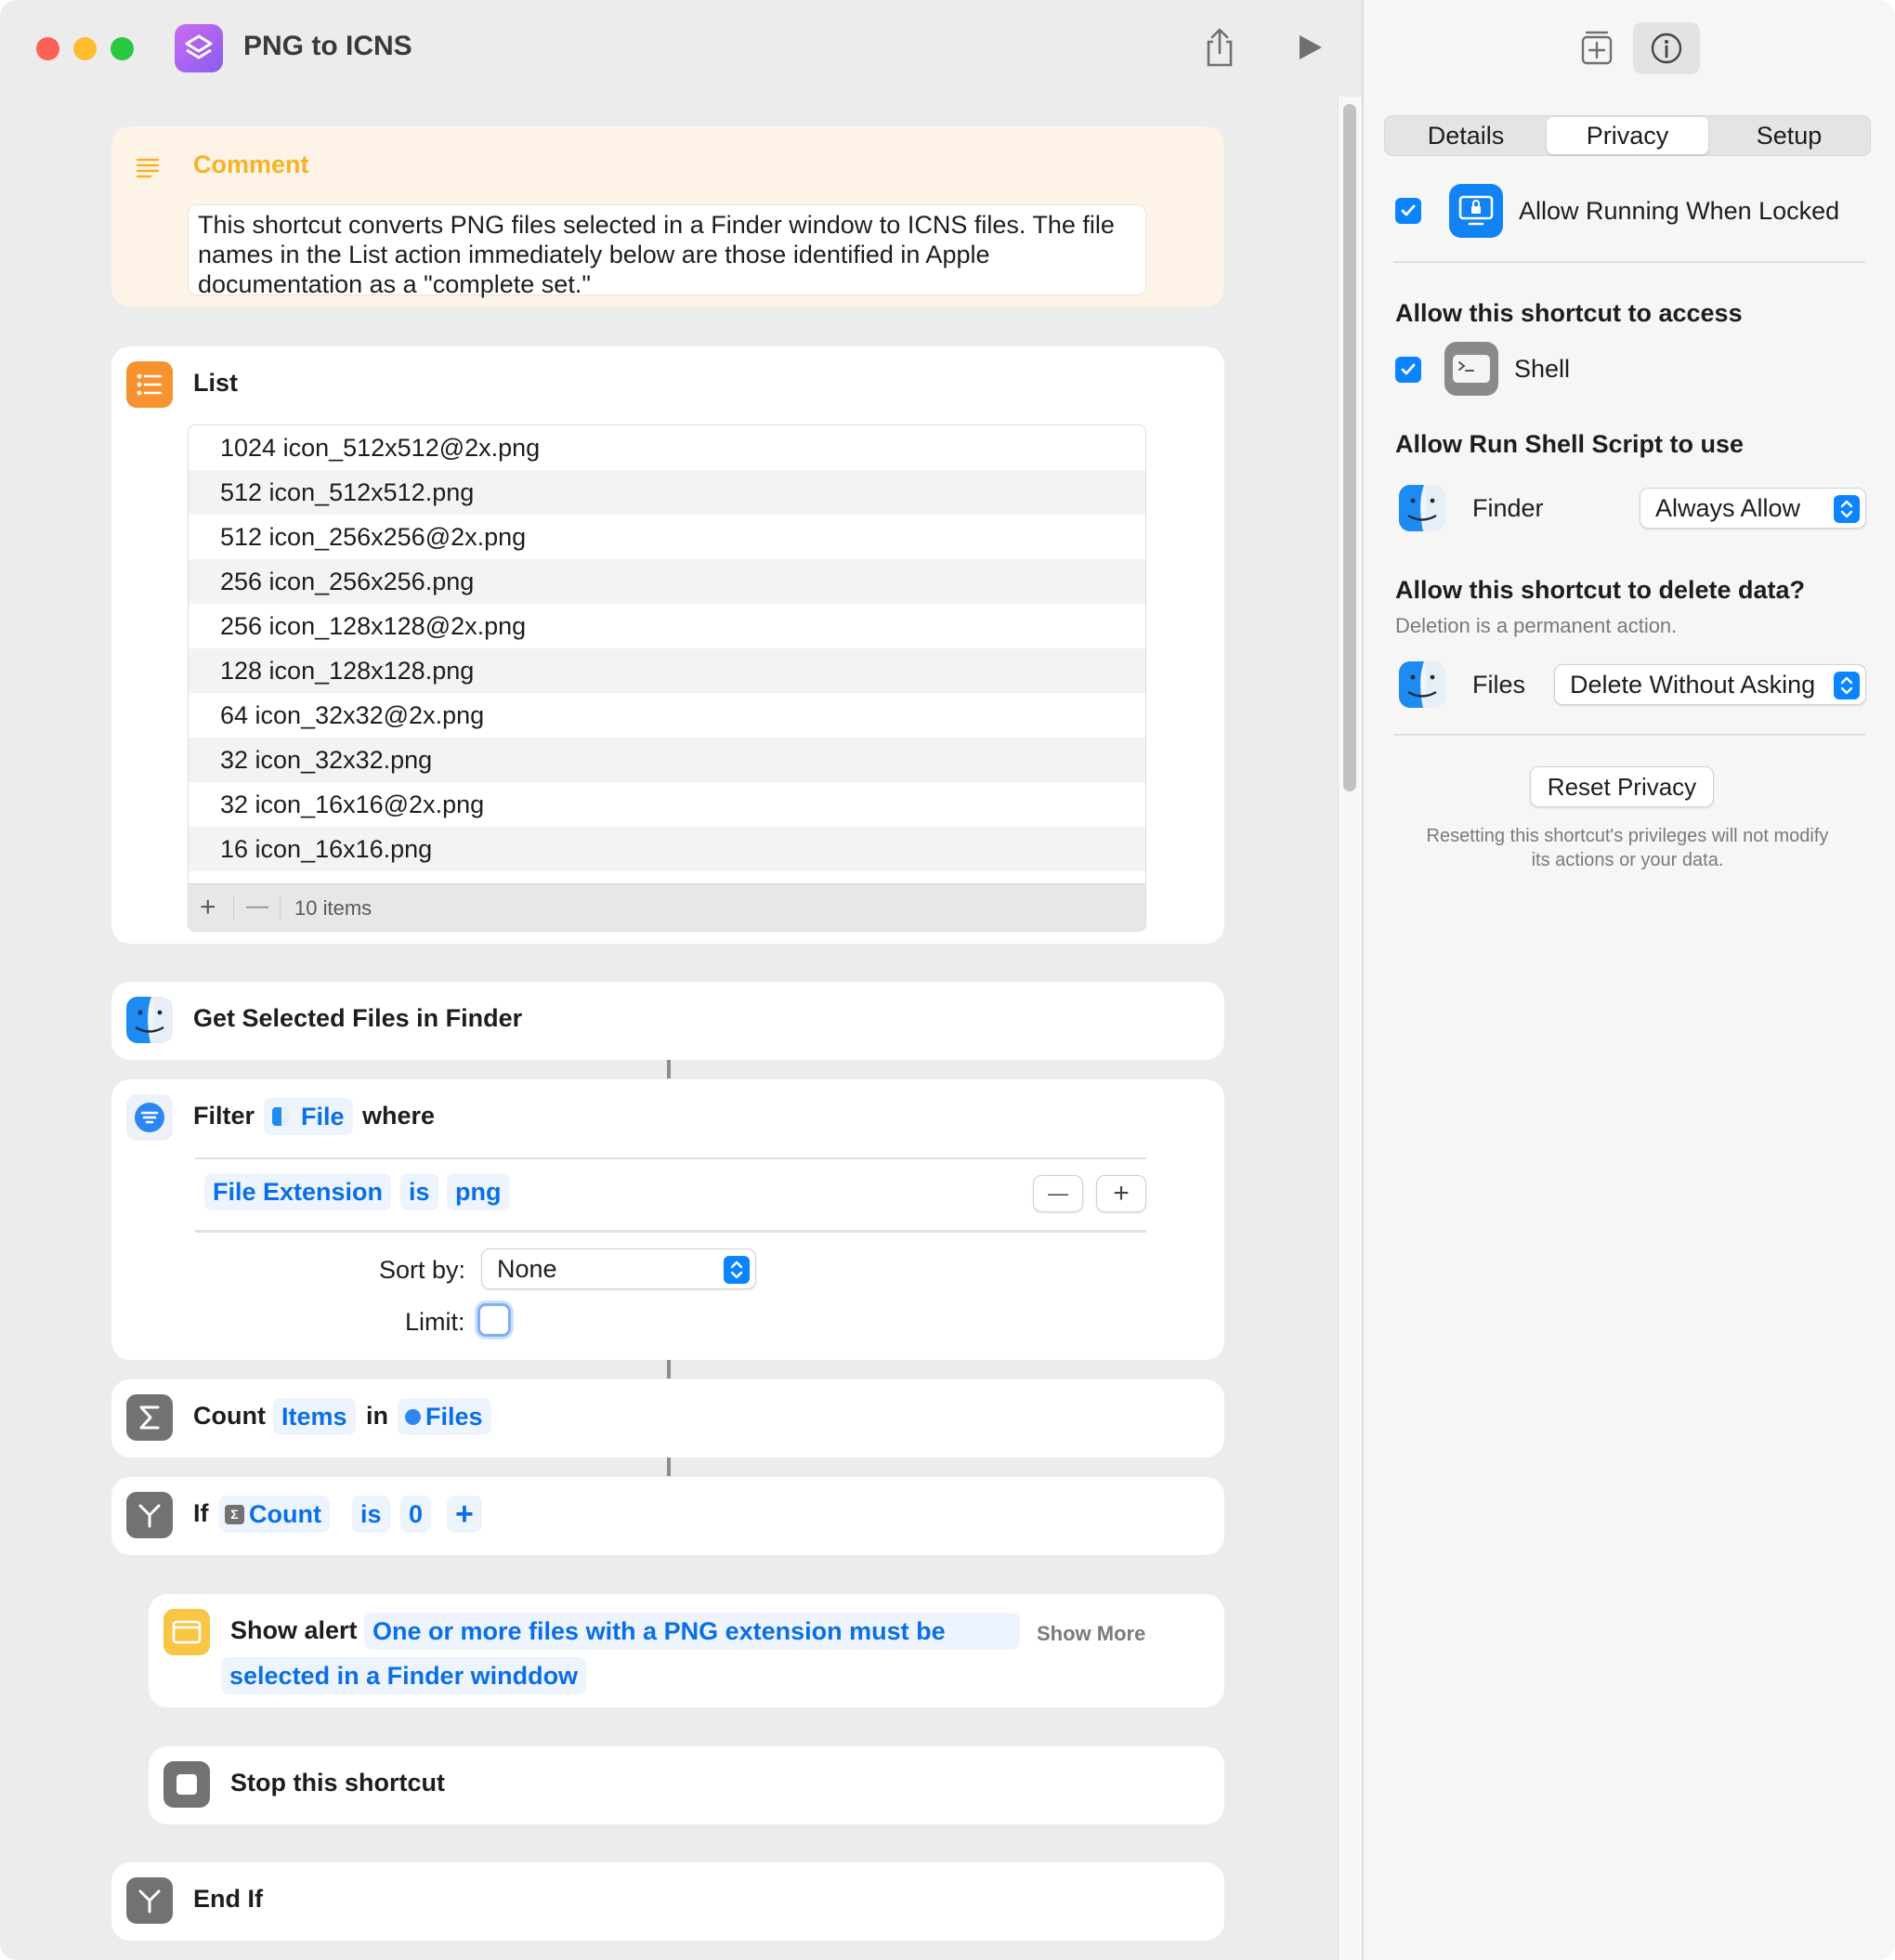  What do you see at coordinates (199, 48) in the screenshot?
I see `shortcut-app-icon` at bounding box center [199, 48].